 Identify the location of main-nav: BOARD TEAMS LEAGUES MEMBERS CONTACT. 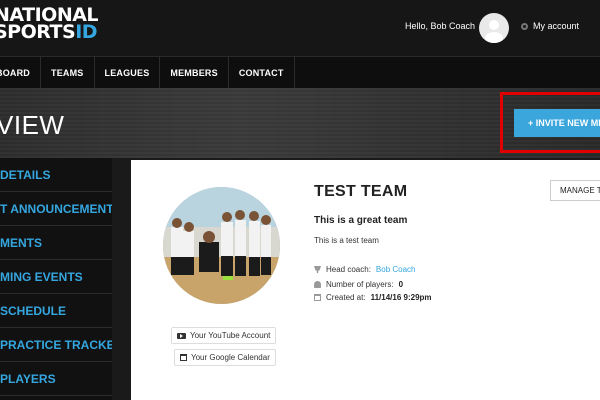
(300, 72).